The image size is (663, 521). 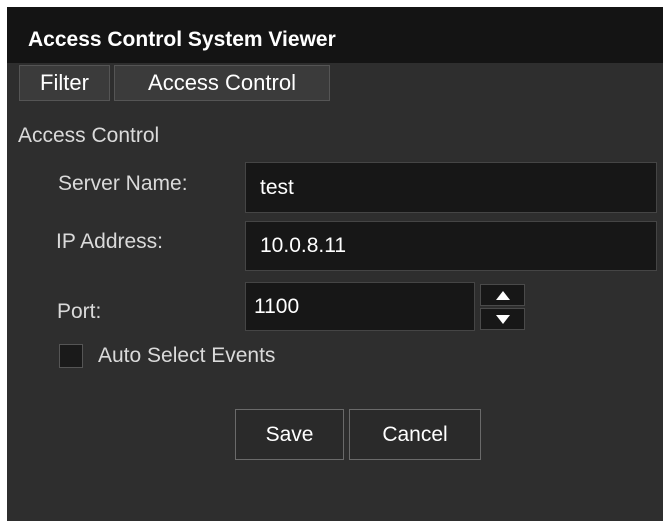 What do you see at coordinates (64, 83) in the screenshot?
I see `tab-filter: Filter` at bounding box center [64, 83].